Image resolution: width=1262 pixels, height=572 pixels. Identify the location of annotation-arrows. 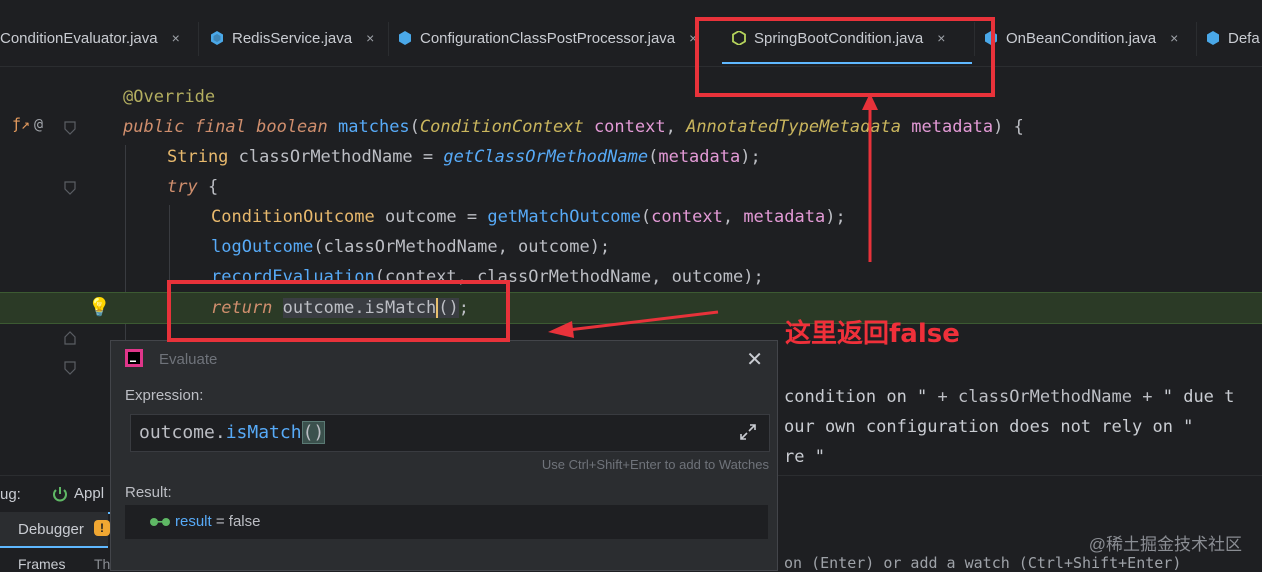
(713, 215).